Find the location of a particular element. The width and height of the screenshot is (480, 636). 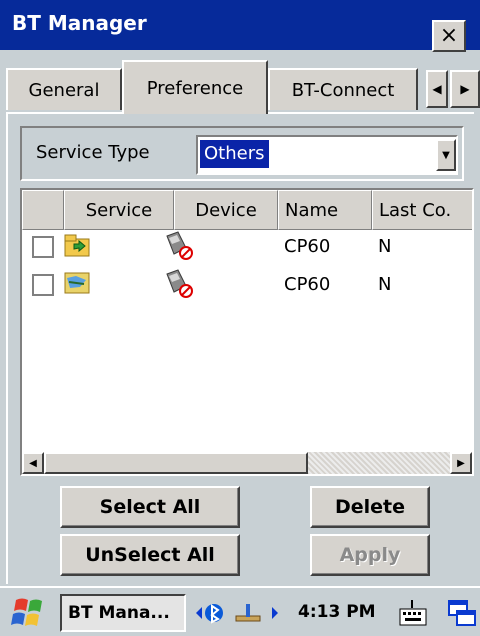

service-type-value: Others is located at coordinates (234, 154).